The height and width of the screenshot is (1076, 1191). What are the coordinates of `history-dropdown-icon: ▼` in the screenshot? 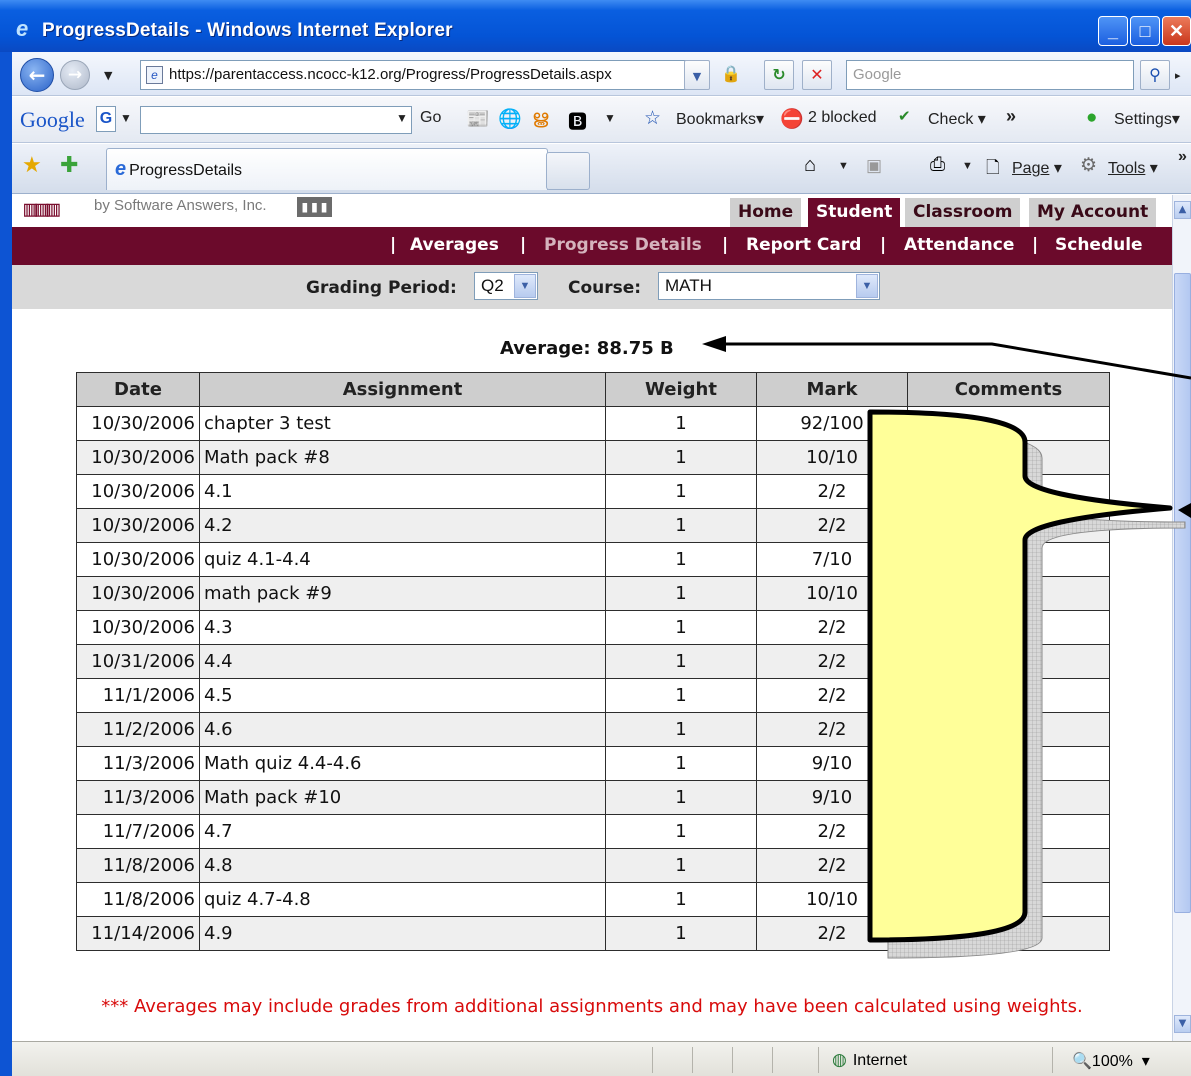 It's located at (108, 75).